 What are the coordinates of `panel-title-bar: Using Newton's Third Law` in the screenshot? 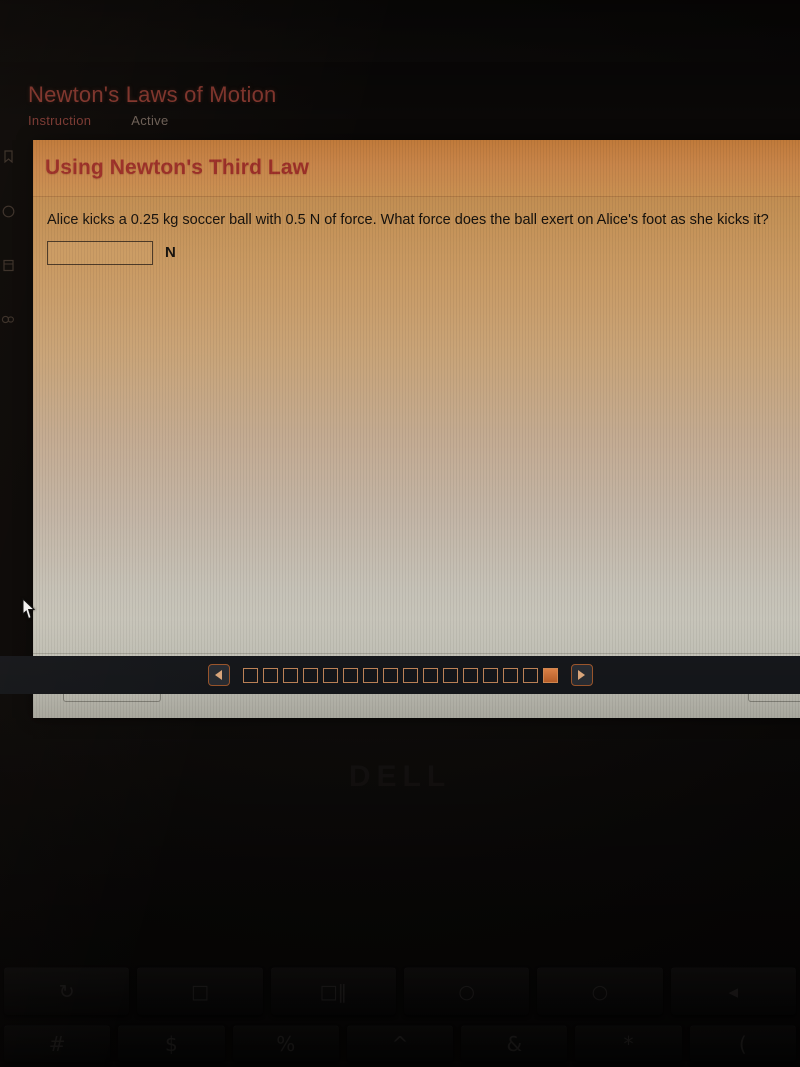 It's located at (416, 168).